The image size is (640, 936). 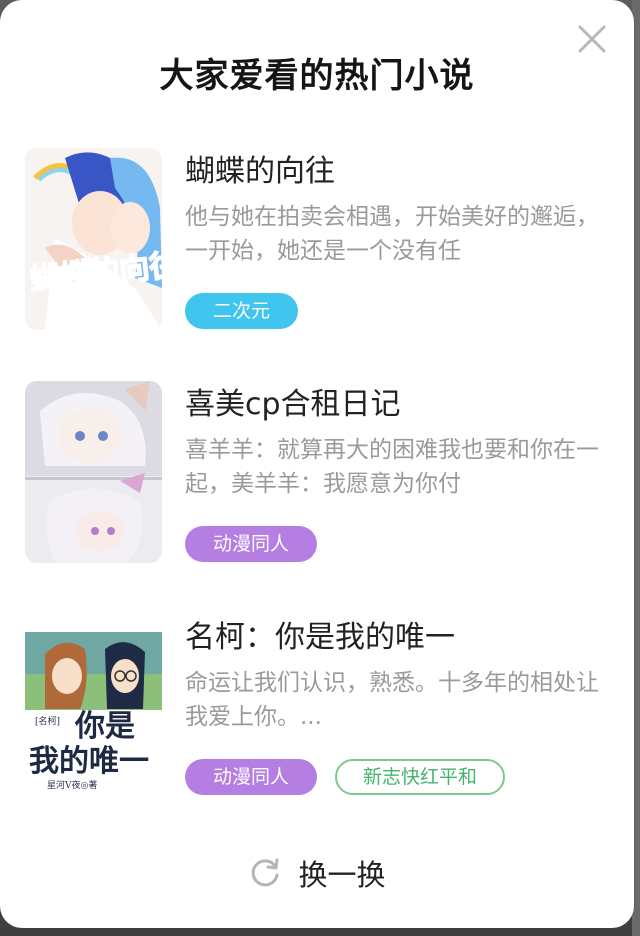 I want to click on book-description-1: 他与她在拍卖会相遇，开始美好的邂逅，一开始，她还是一个没有任, so click(x=392, y=234).